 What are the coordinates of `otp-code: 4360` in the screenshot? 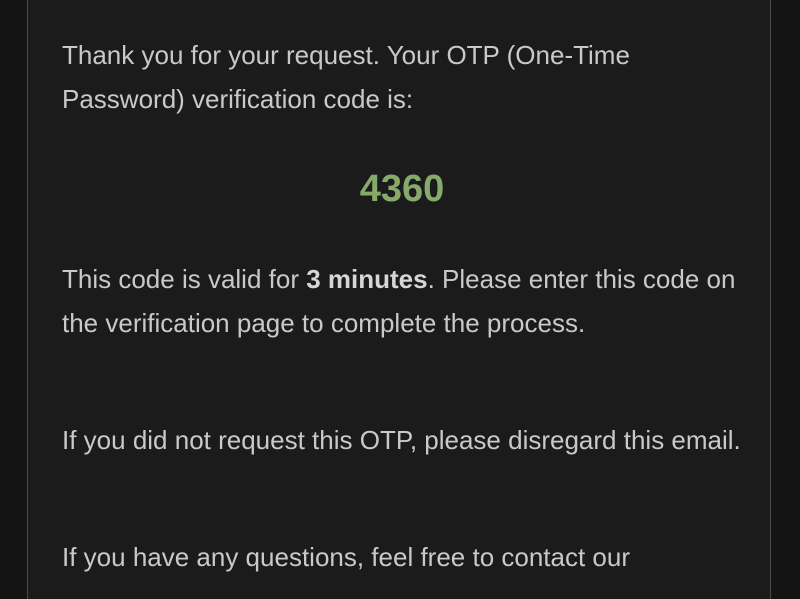 It's located at (402, 189).